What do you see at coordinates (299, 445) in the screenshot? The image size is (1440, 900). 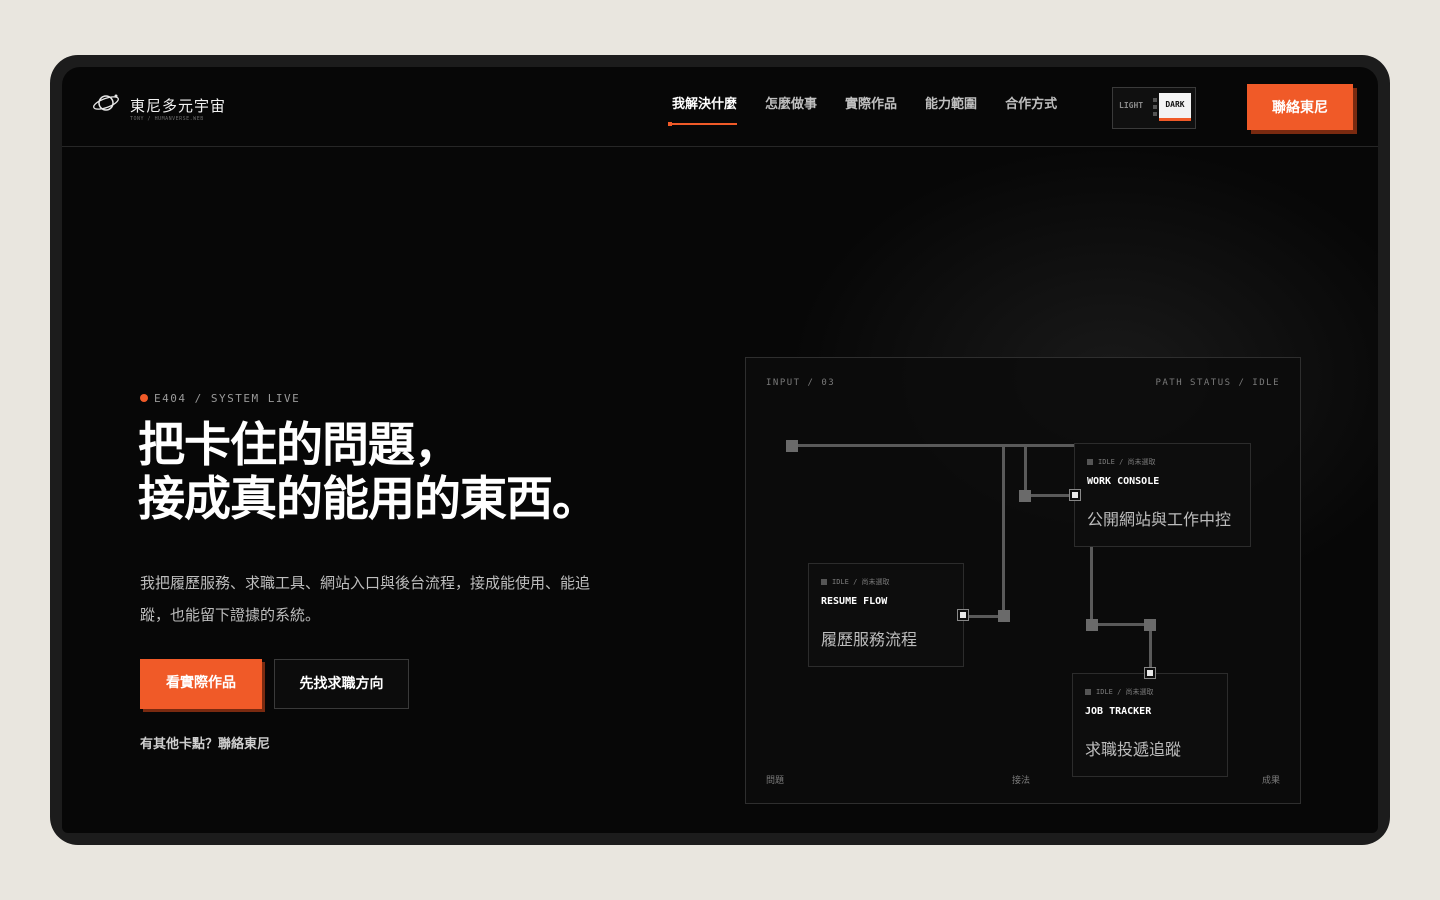 I see `hero-title-line1: 把卡住的問題，` at bounding box center [299, 445].